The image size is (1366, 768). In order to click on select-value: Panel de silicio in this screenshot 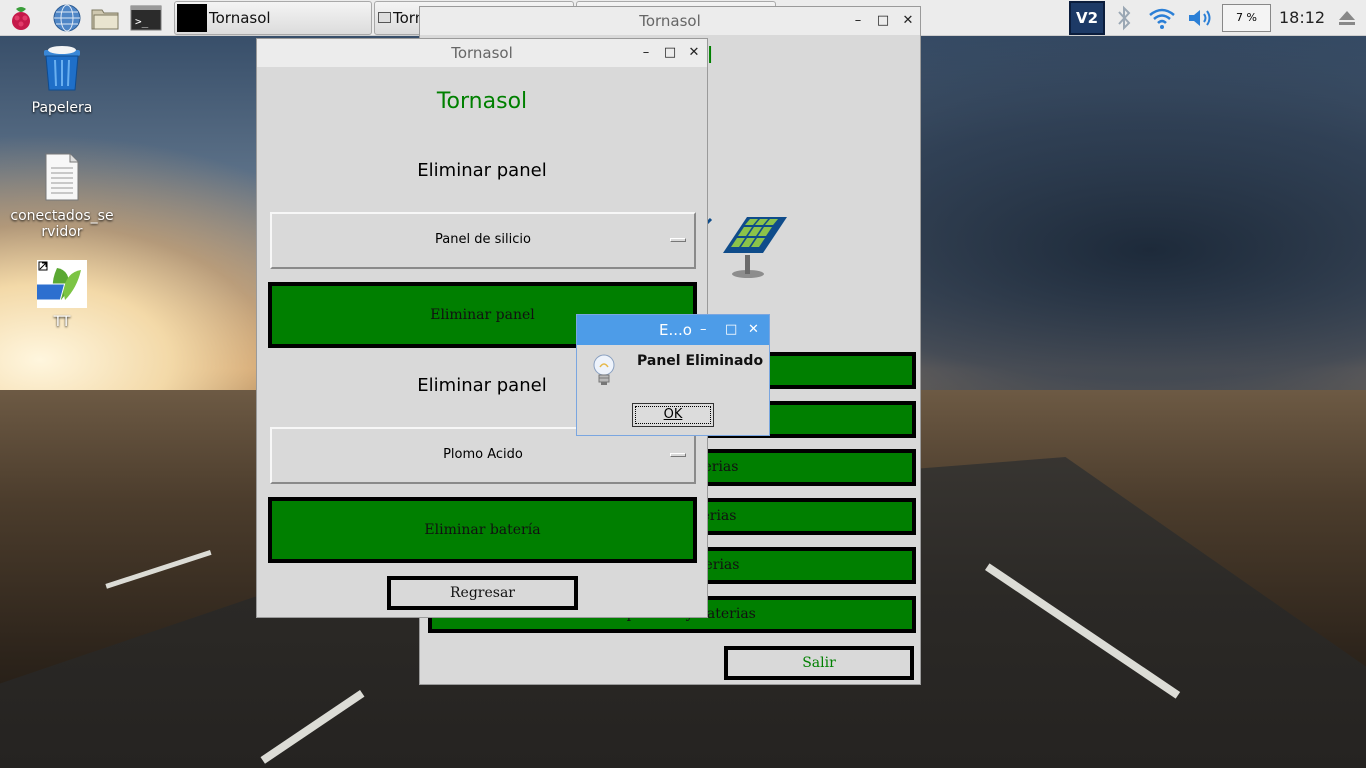, I will do `click(483, 239)`.